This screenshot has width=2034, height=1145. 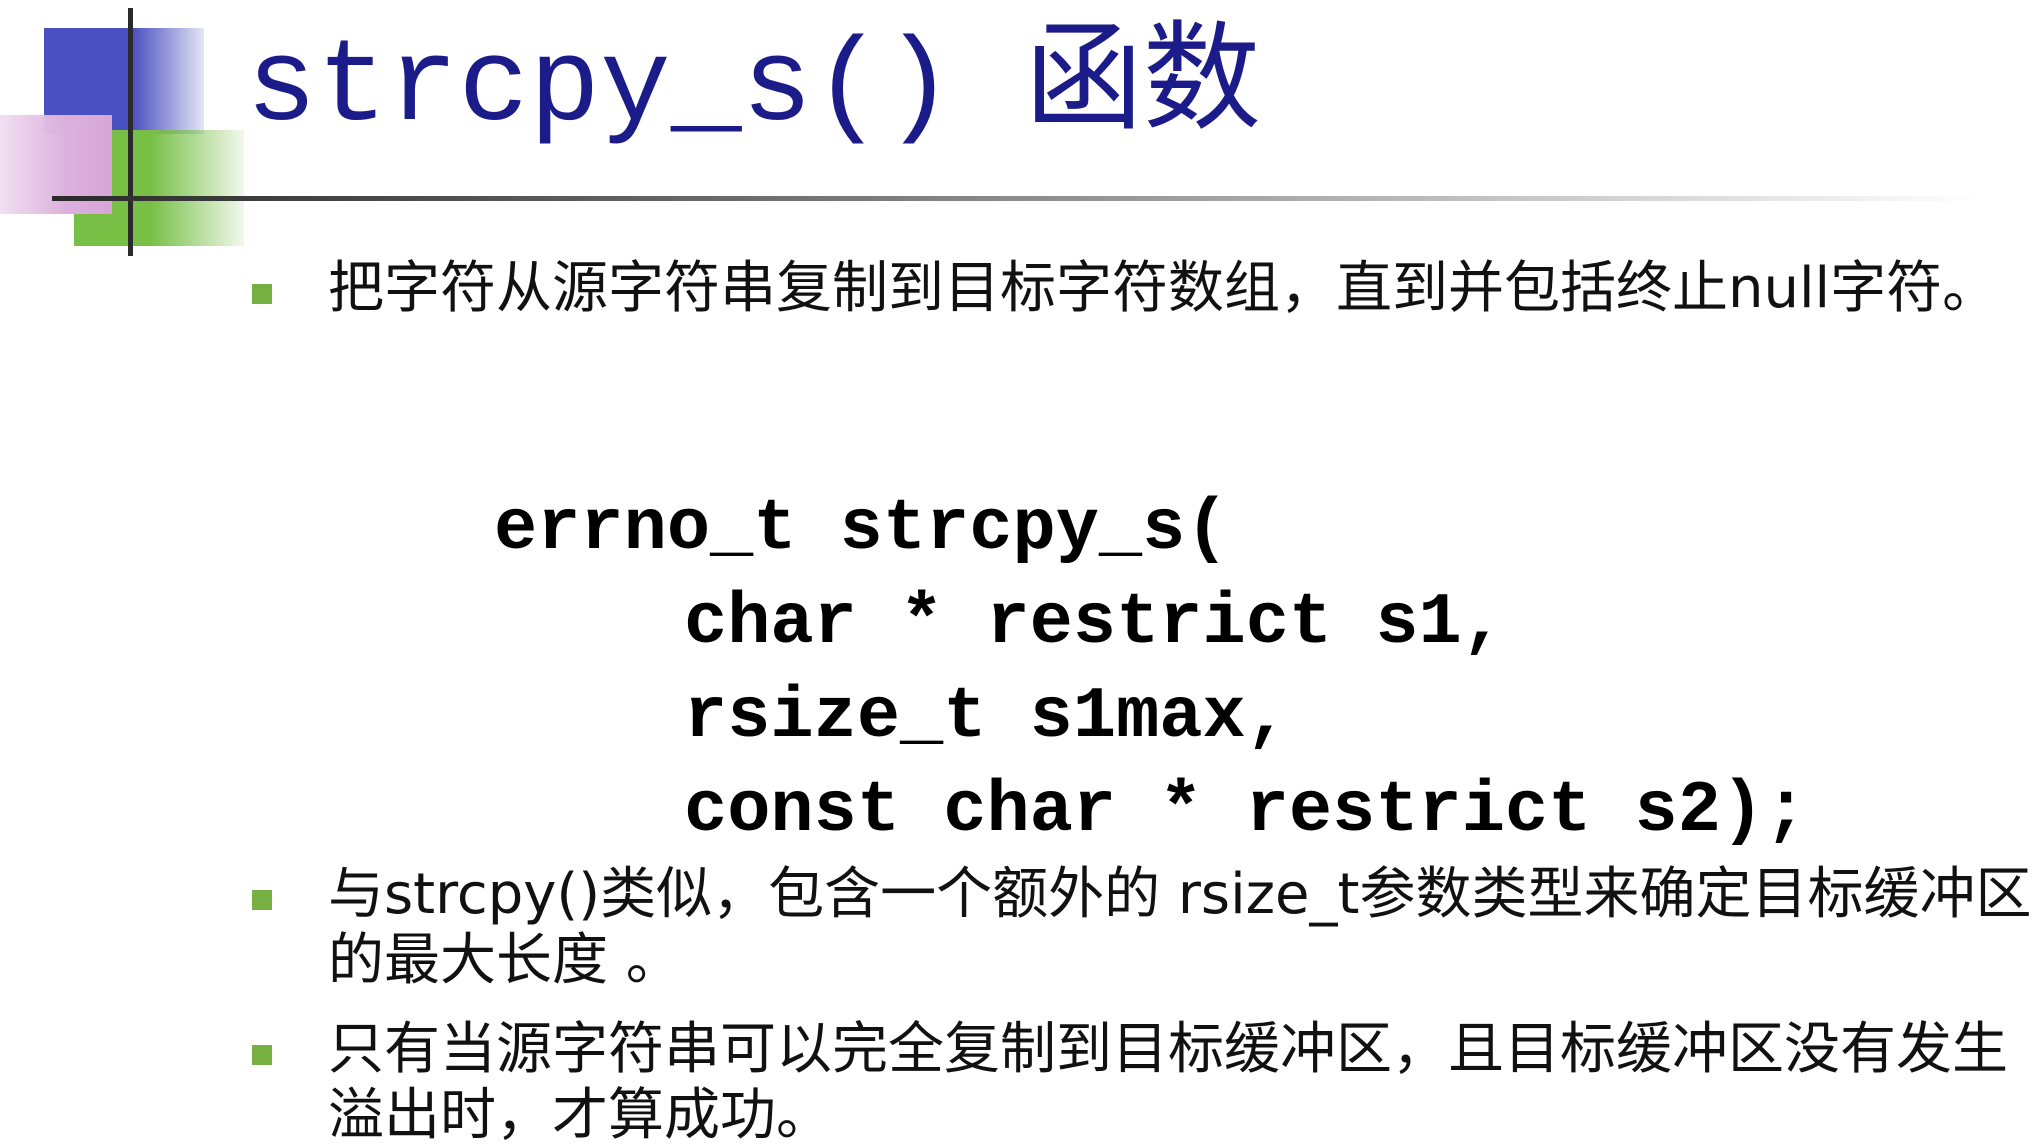 What do you see at coordinates (986, 717) in the screenshot?
I see `code-line: rsize_t s1max,` at bounding box center [986, 717].